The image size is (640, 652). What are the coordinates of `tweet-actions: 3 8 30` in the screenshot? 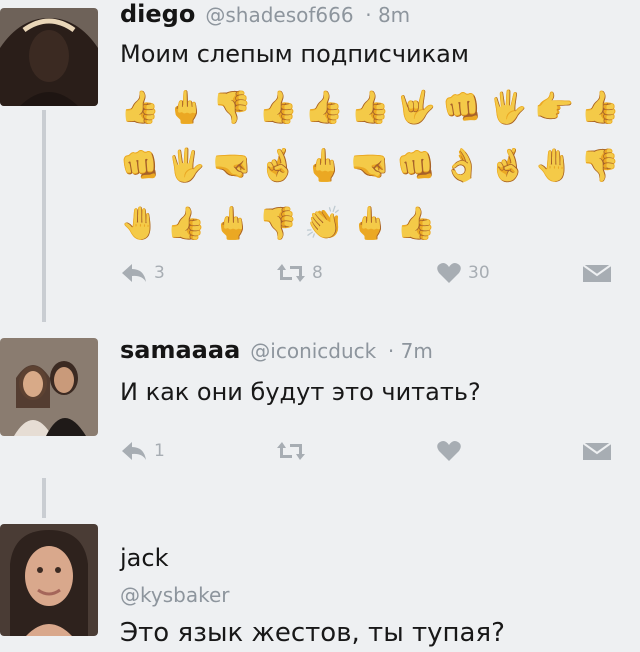 It's located at (370, 277).